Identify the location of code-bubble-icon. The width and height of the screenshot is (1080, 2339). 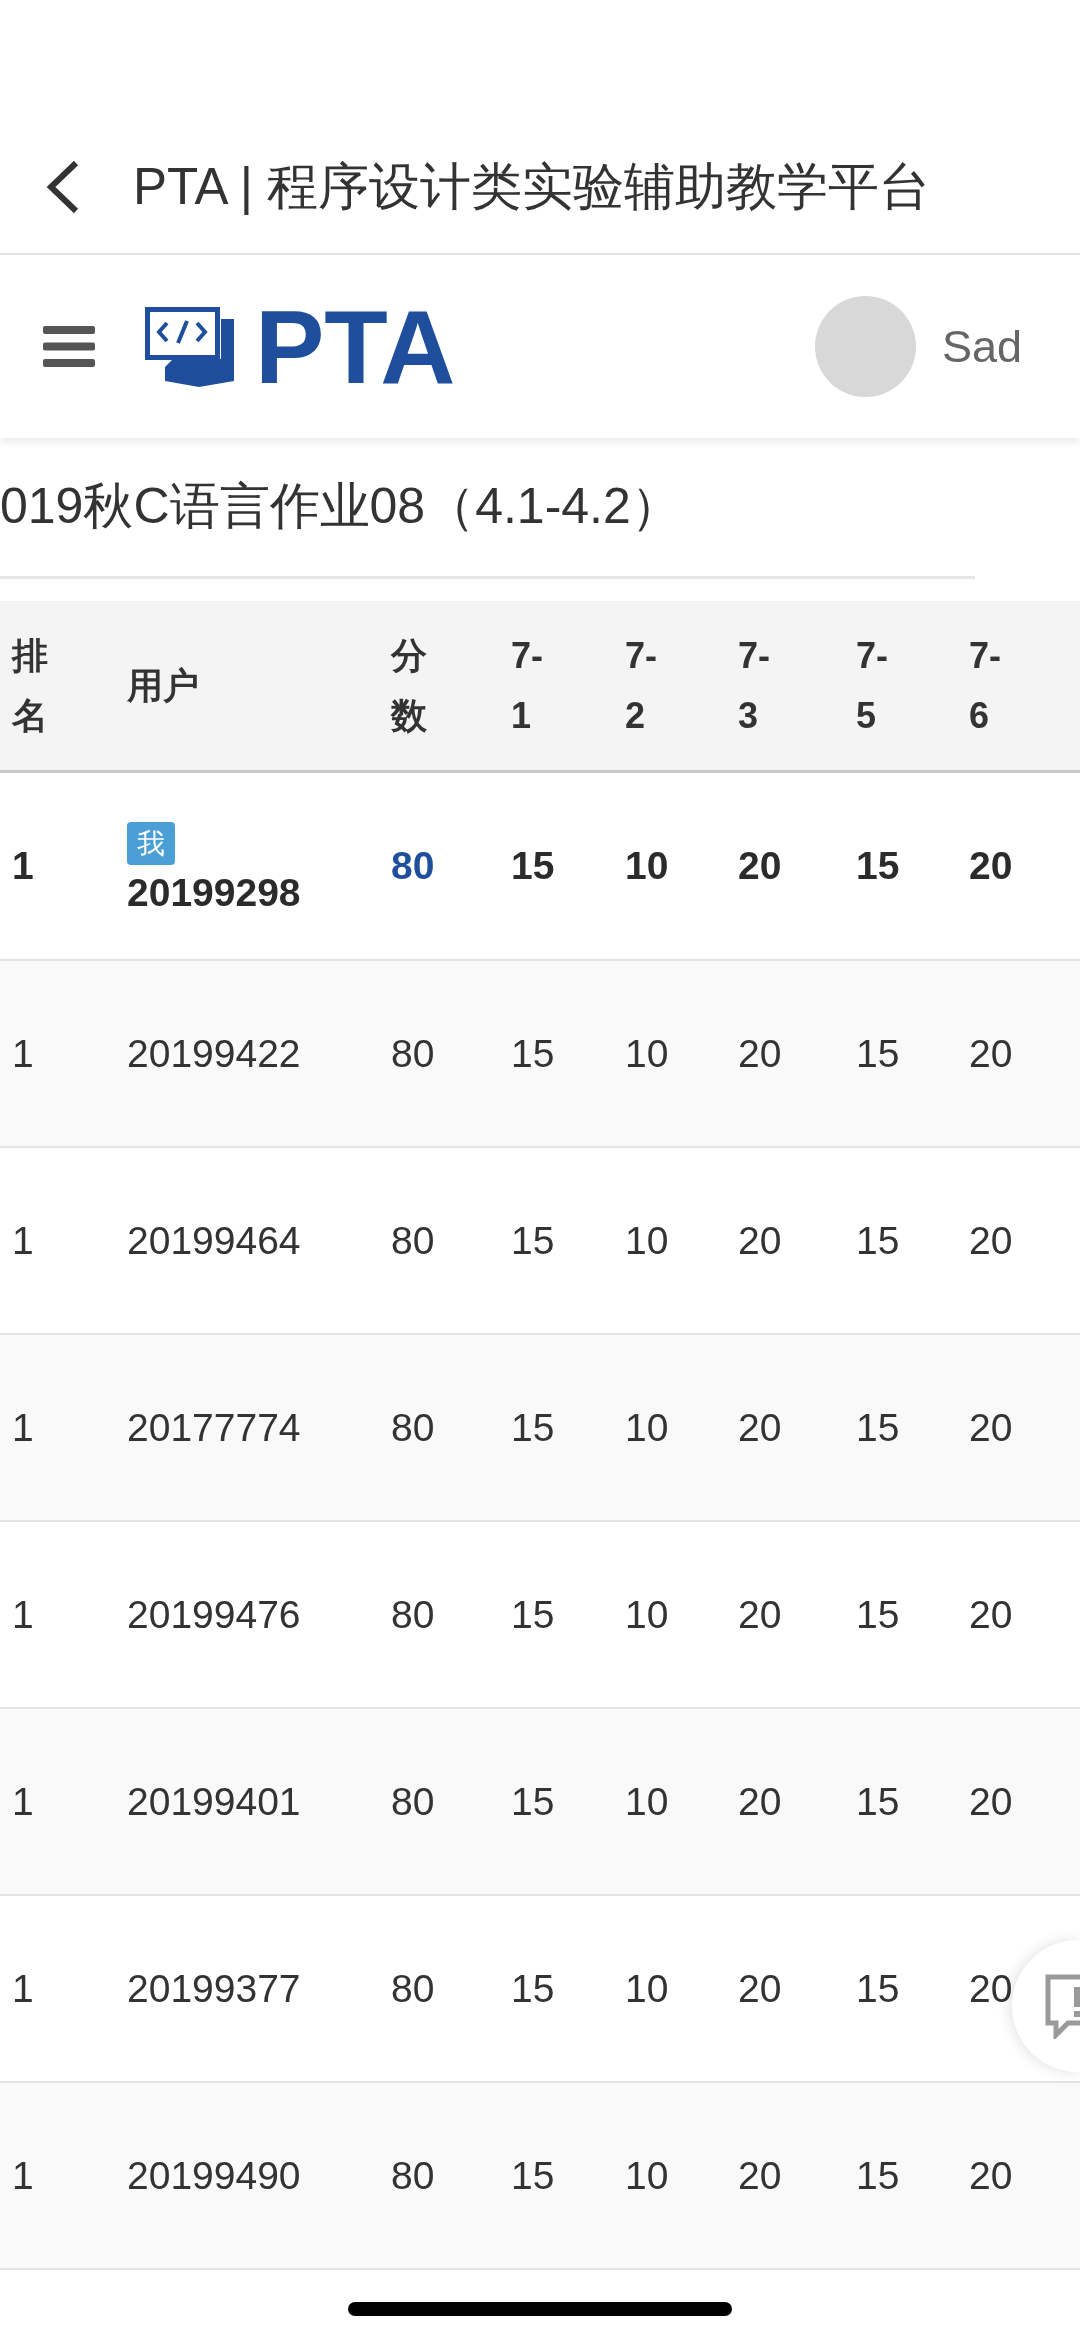
(190, 346).